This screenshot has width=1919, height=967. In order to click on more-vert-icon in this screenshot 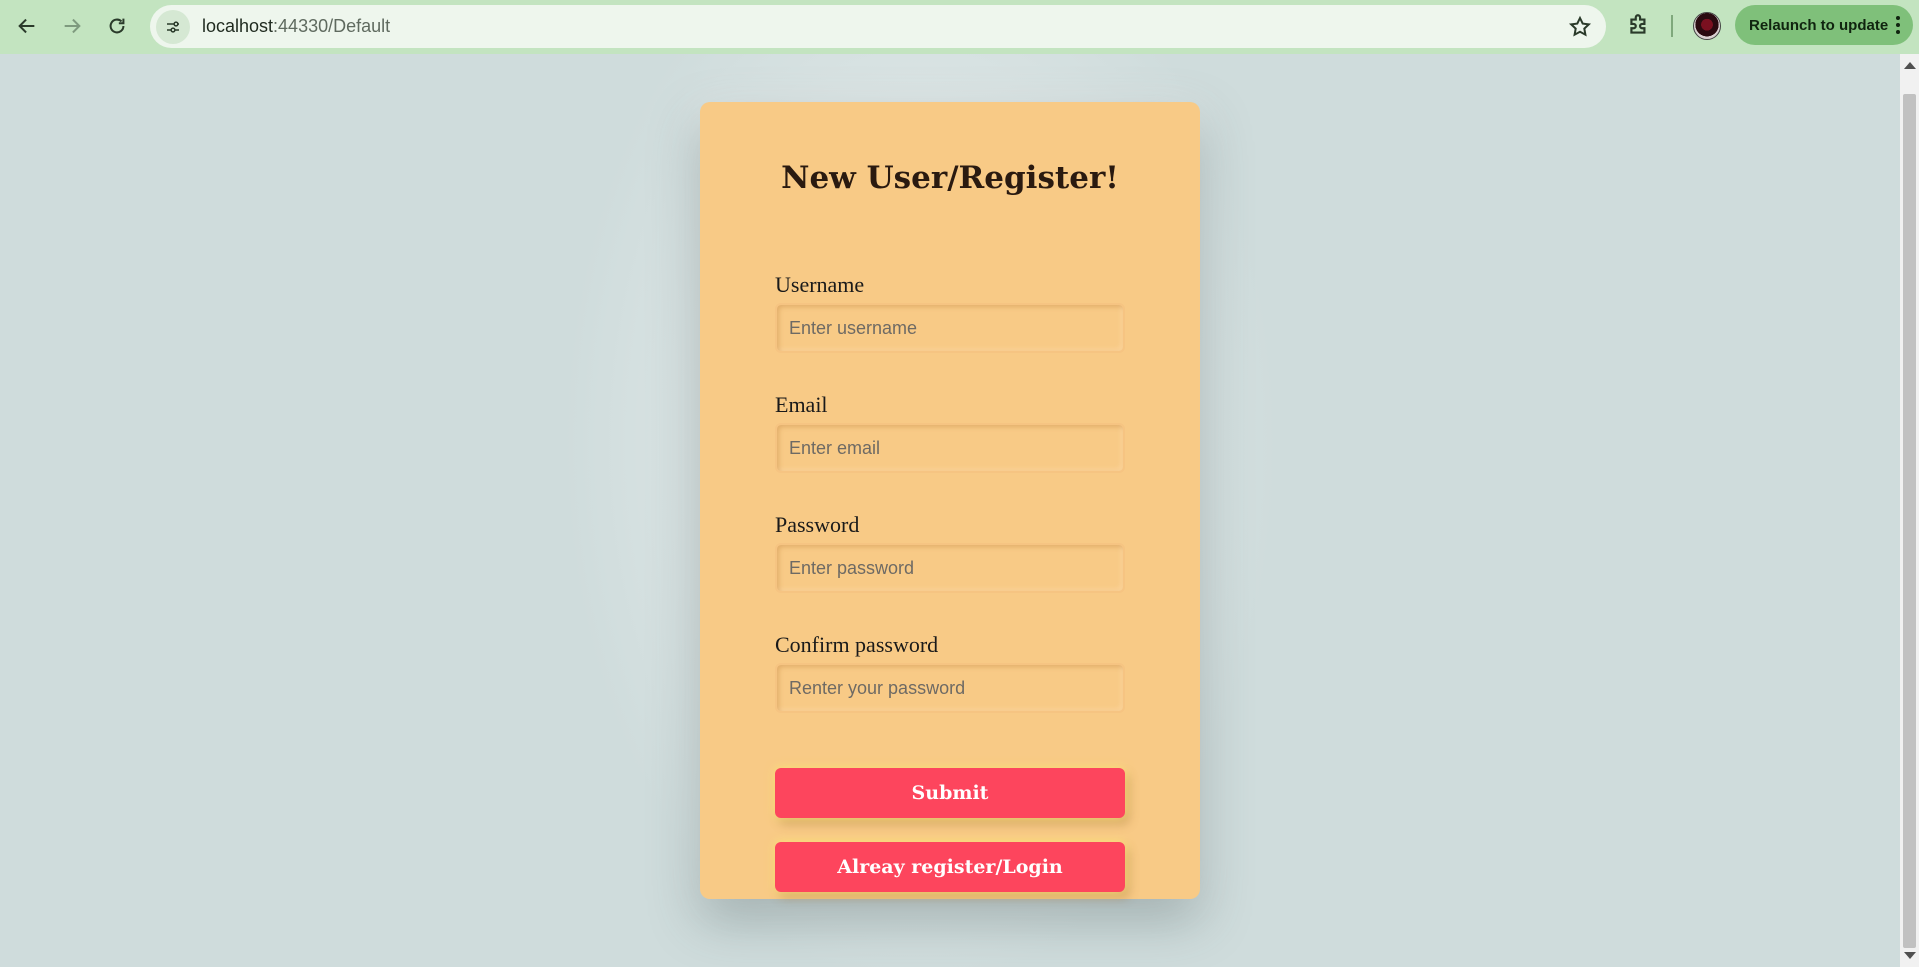, I will do `click(1898, 25)`.